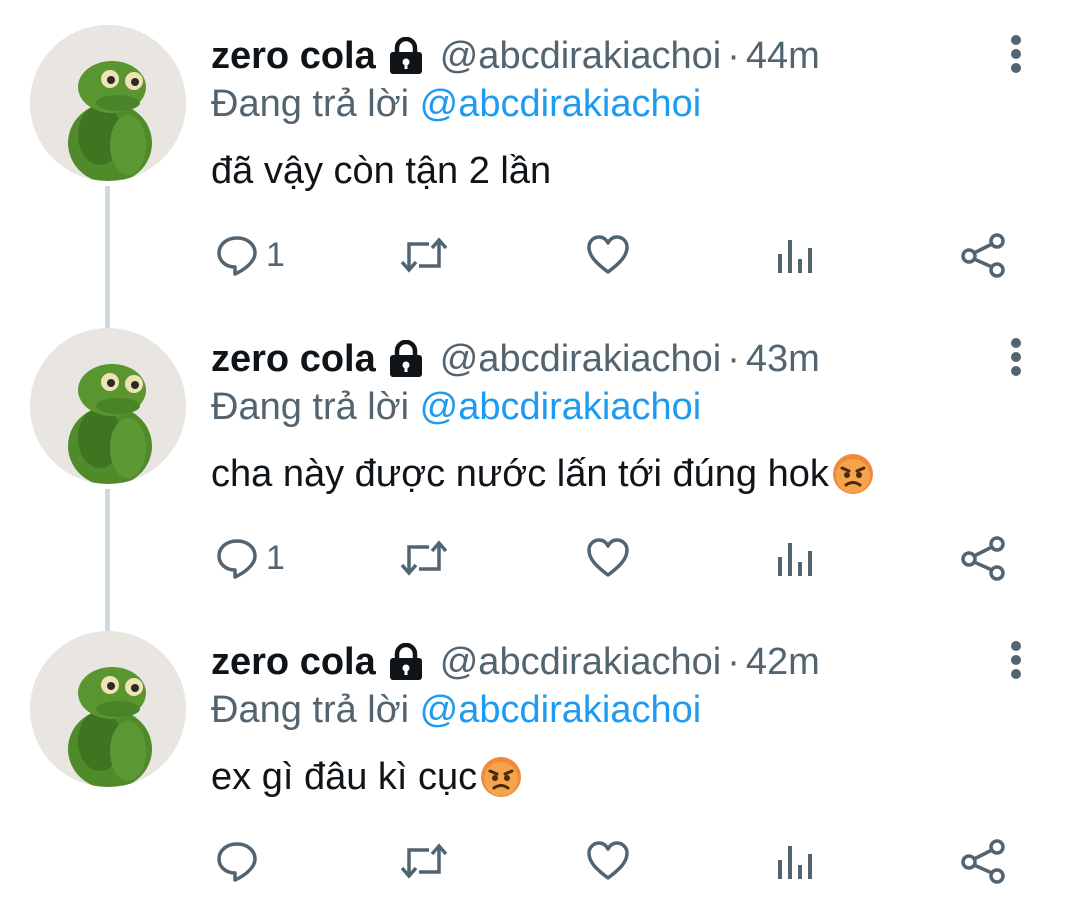  I want to click on tweet-header: zero cola @abcdirakiachoi · 43m, so click(515, 359).